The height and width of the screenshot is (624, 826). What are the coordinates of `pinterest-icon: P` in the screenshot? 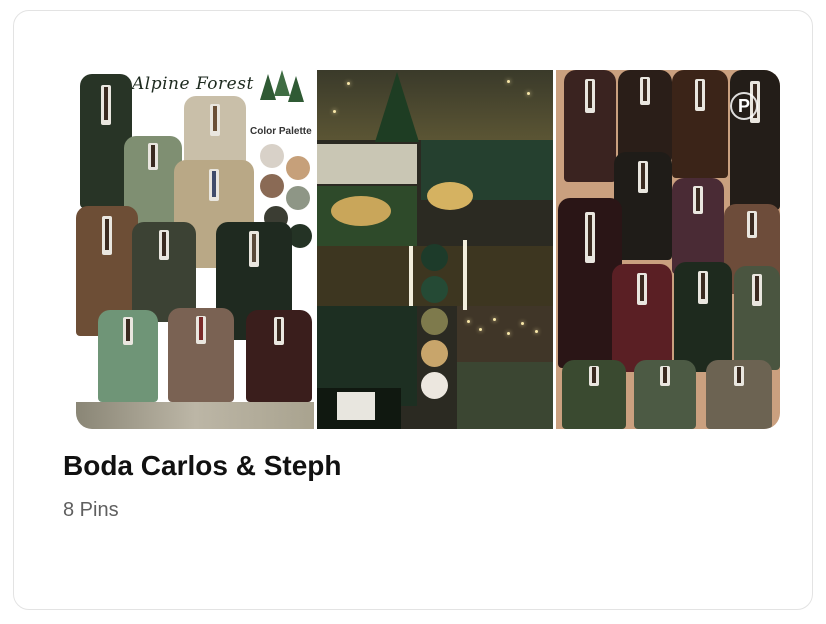 It's located at (744, 106).